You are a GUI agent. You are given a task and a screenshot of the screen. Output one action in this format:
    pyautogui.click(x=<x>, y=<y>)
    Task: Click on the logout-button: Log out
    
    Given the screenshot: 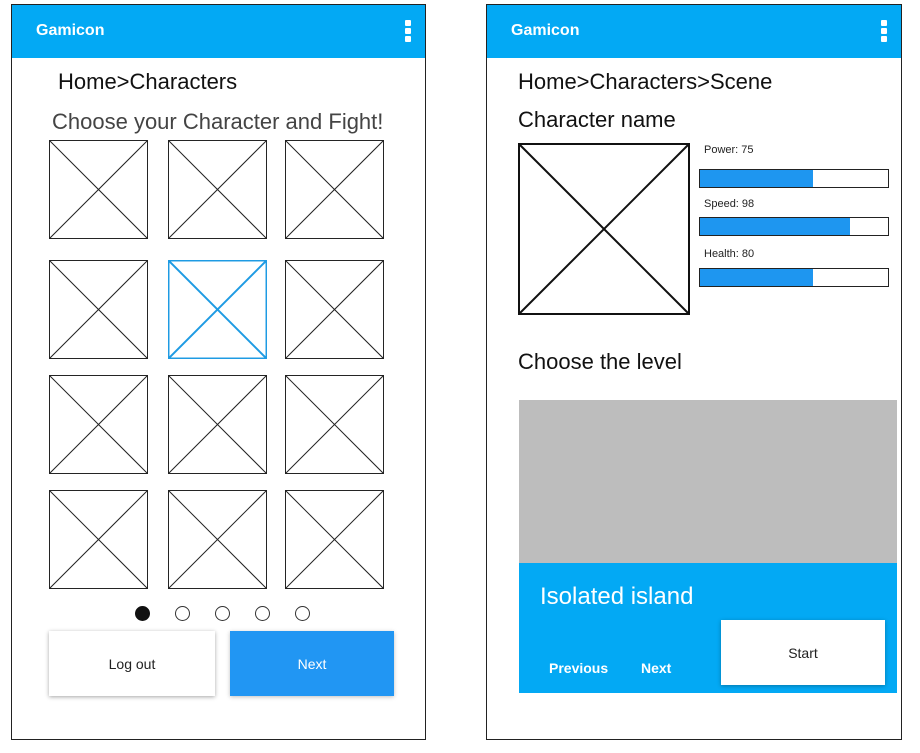 What is the action you would take?
    pyautogui.click(x=132, y=663)
    